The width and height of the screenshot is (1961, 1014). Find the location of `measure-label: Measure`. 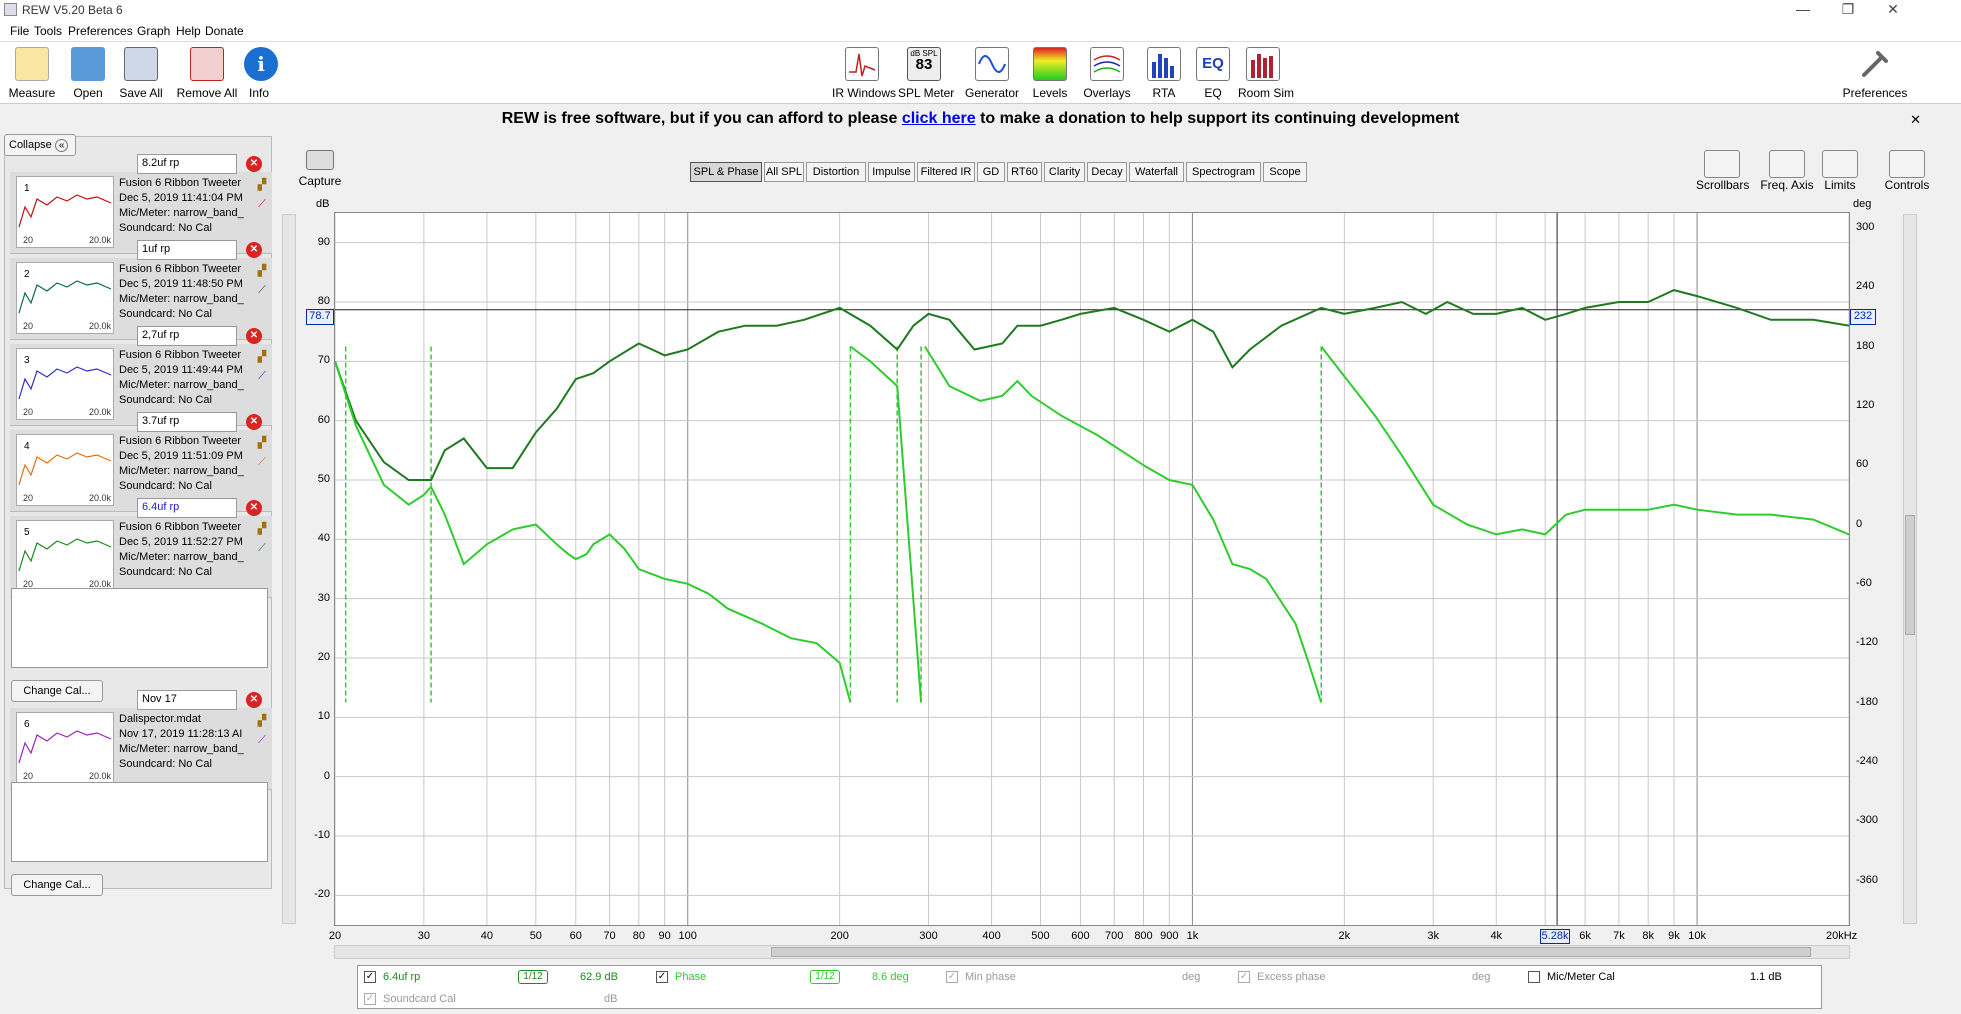

measure-label: Measure is located at coordinates (32, 93).